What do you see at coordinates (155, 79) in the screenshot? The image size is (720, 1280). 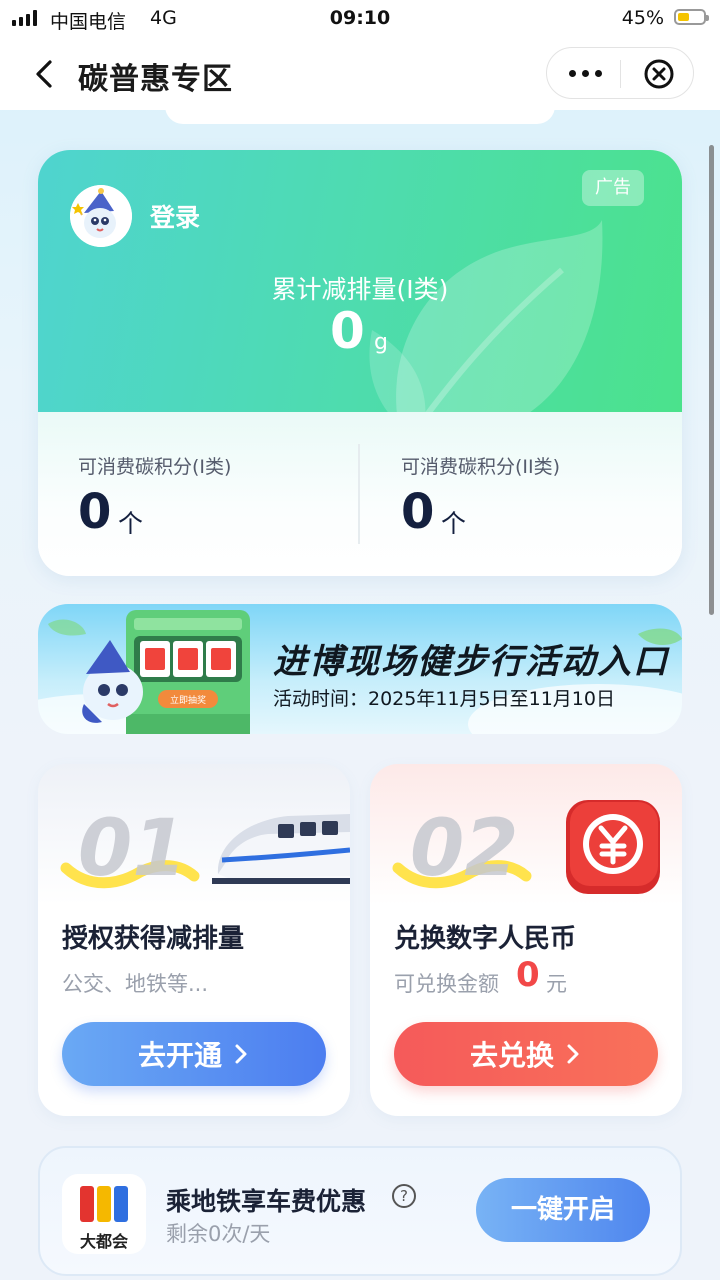 I see `page-title: 碳普惠专区` at bounding box center [155, 79].